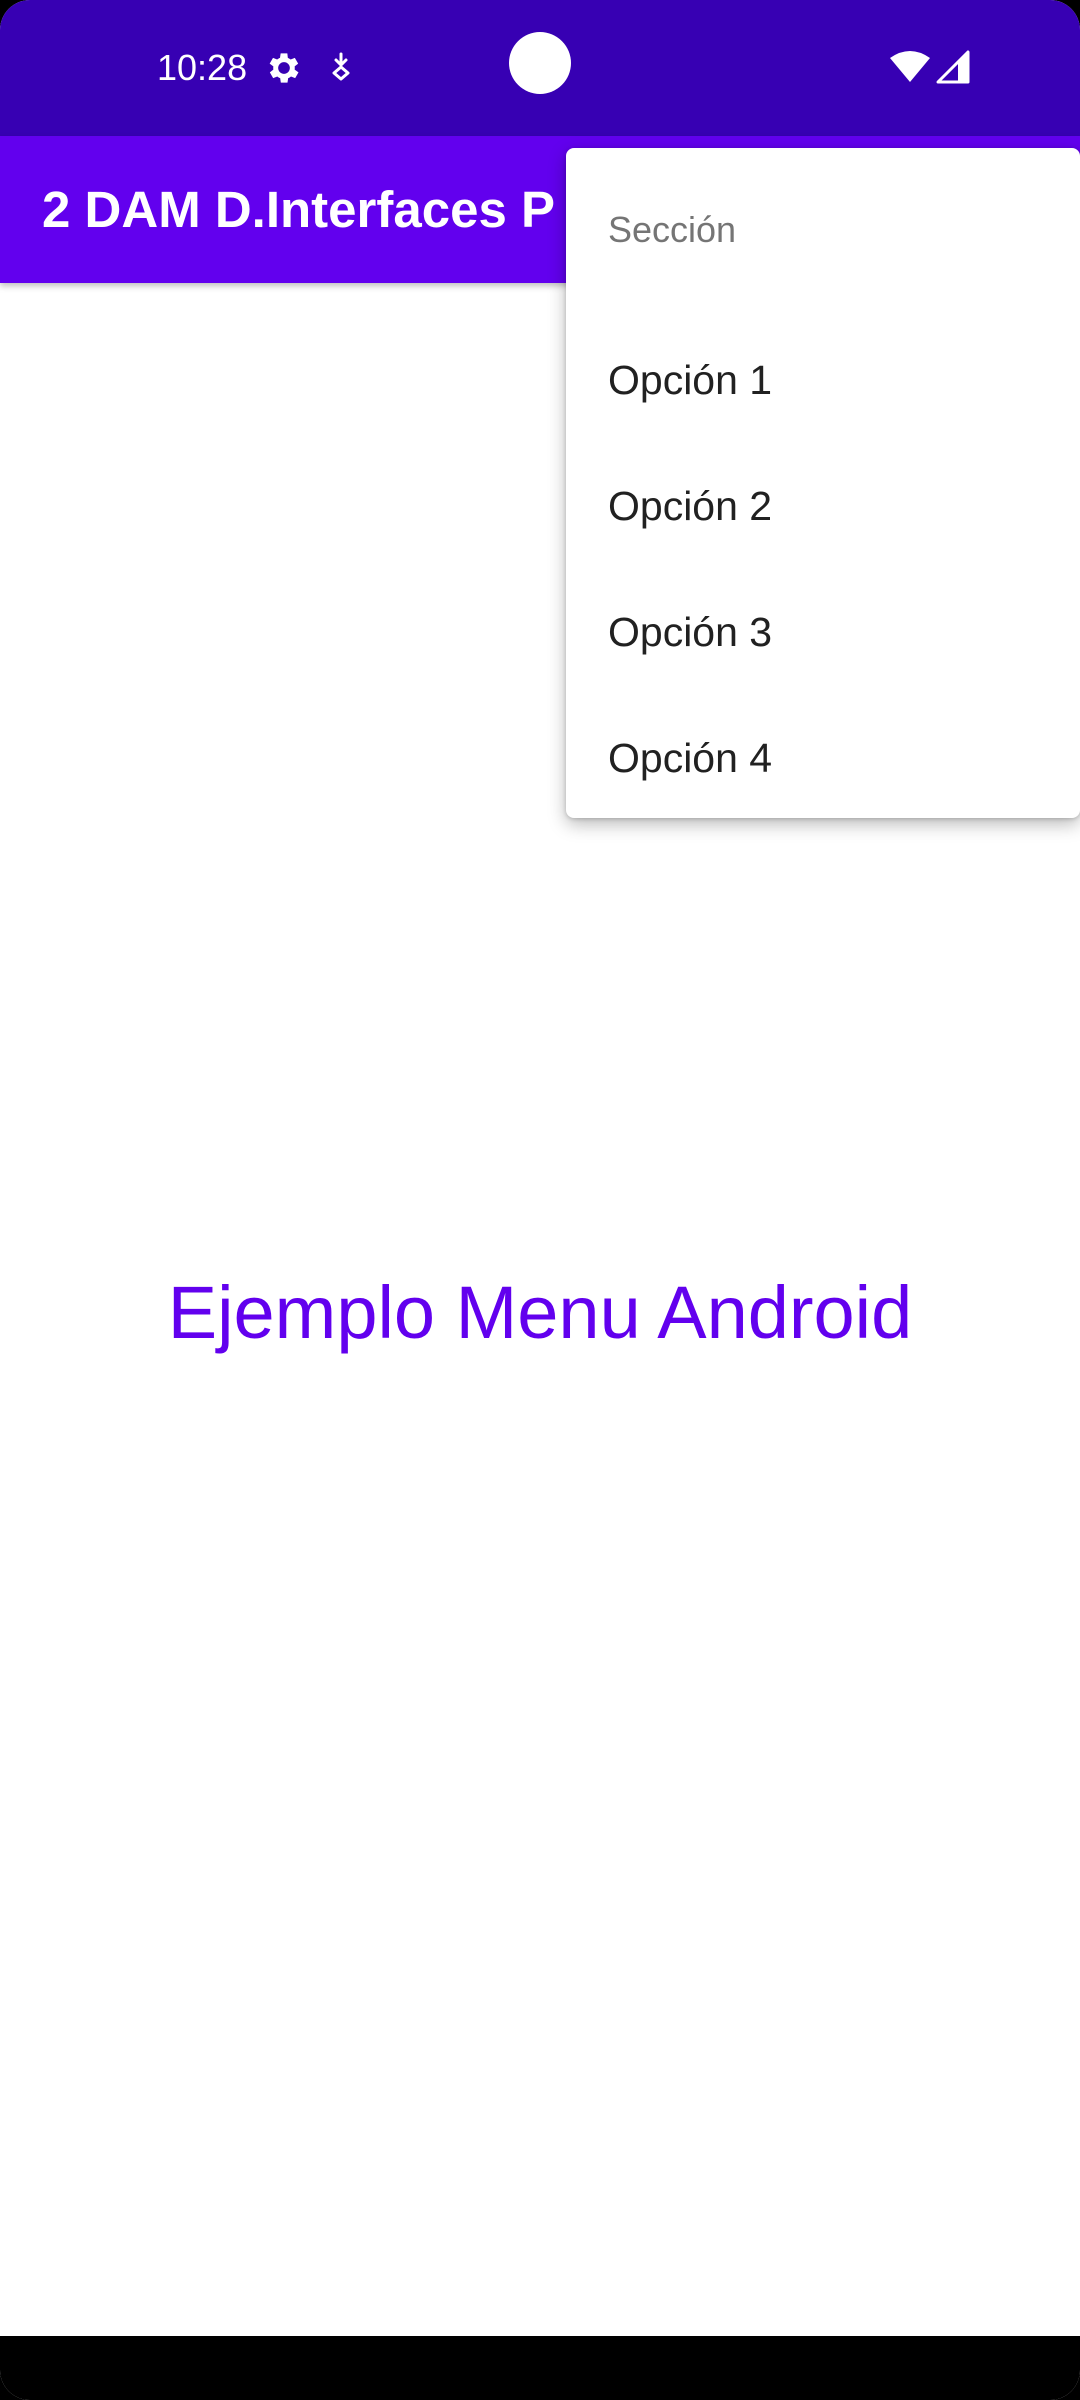  What do you see at coordinates (298, 209) in the screenshot?
I see `app-title: 2 DAM D.Interfaces P` at bounding box center [298, 209].